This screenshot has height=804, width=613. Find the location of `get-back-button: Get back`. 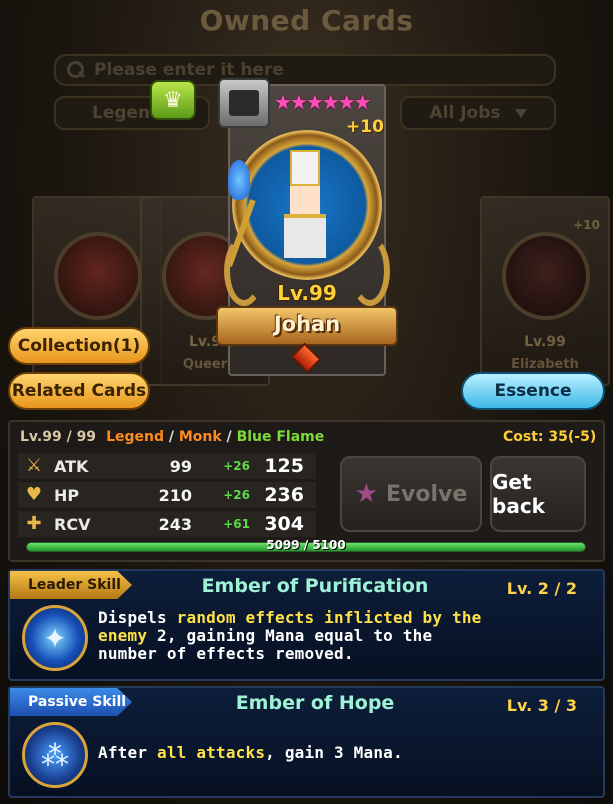

get-back-button: Get back is located at coordinates (538, 494).